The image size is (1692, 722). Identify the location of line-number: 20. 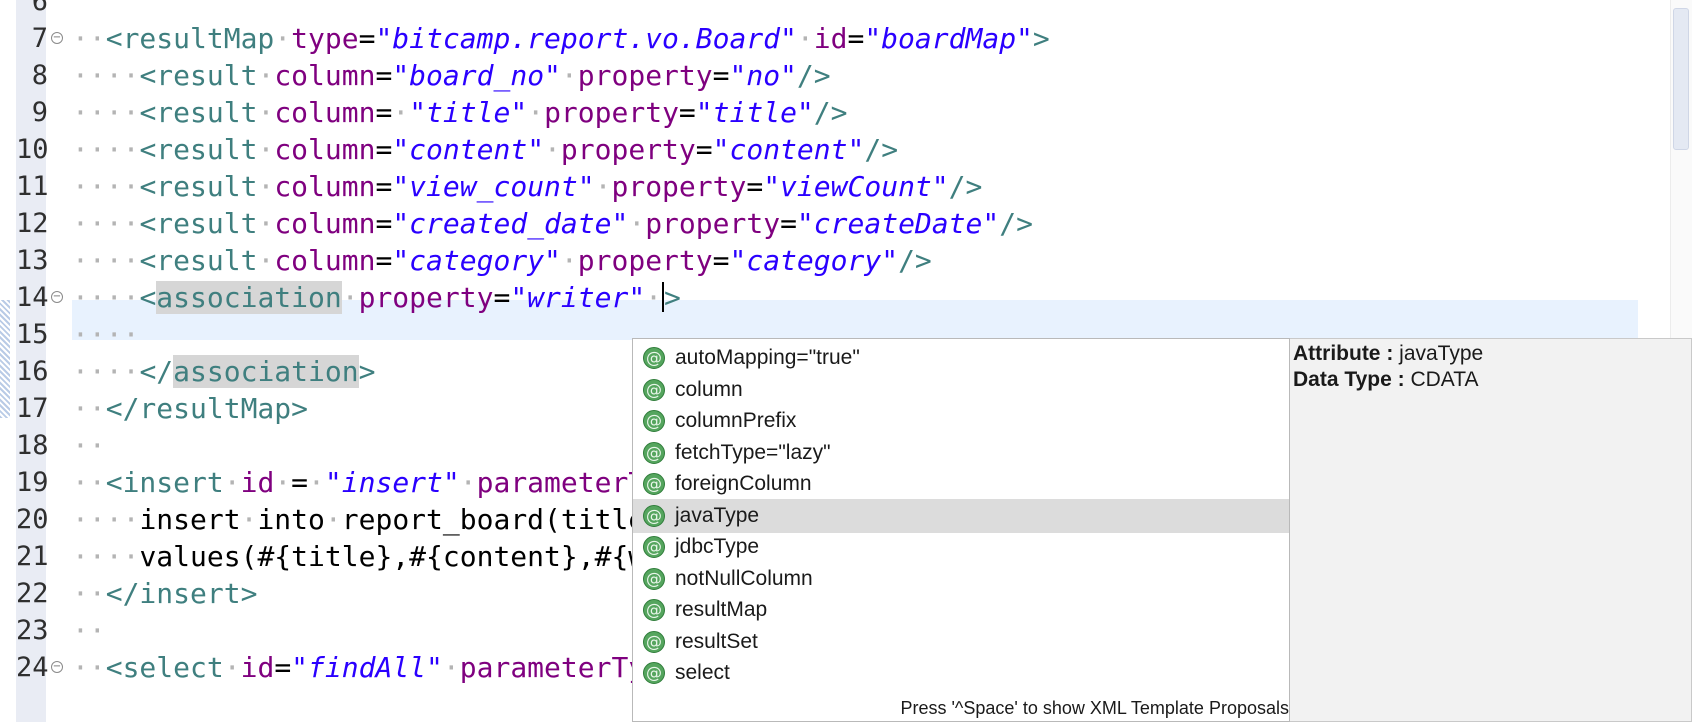
(32, 519).